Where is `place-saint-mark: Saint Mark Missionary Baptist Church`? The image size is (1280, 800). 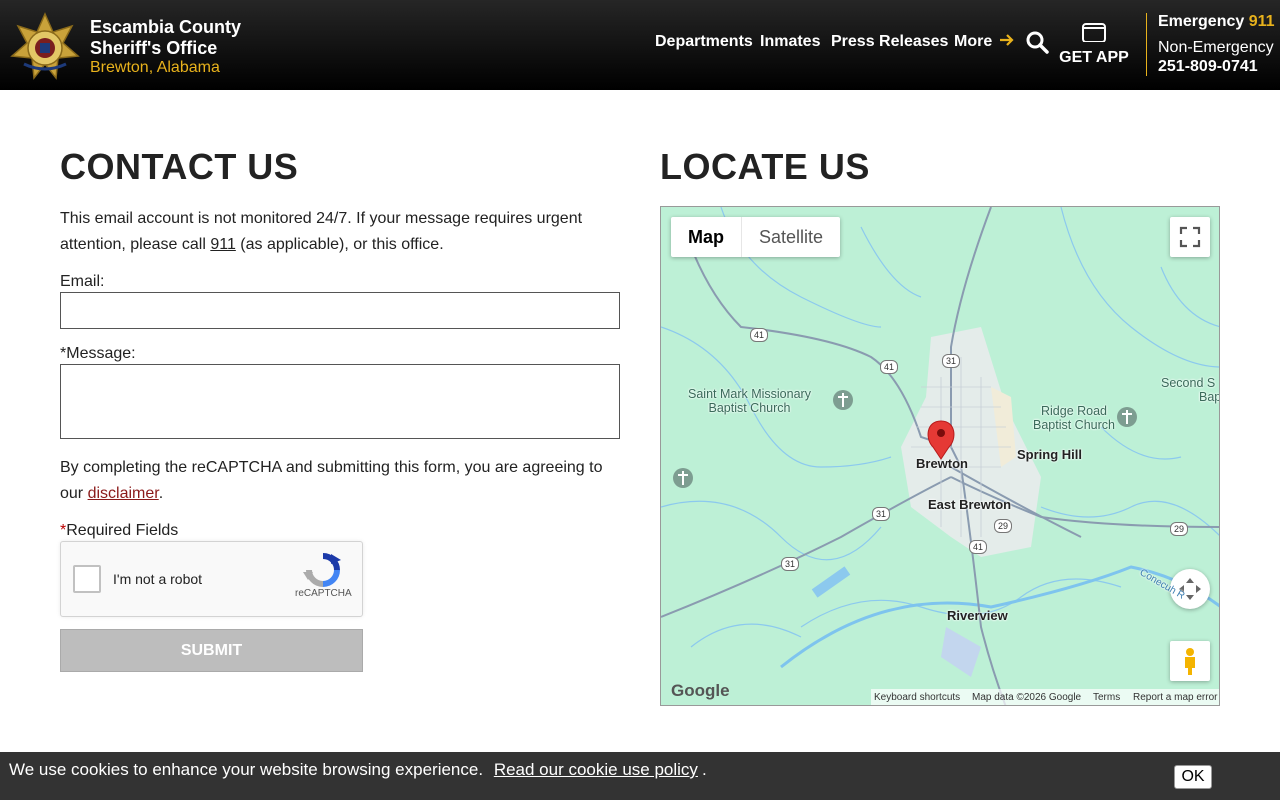
place-saint-mark: Saint Mark Missionary Baptist Church is located at coordinates (749, 401).